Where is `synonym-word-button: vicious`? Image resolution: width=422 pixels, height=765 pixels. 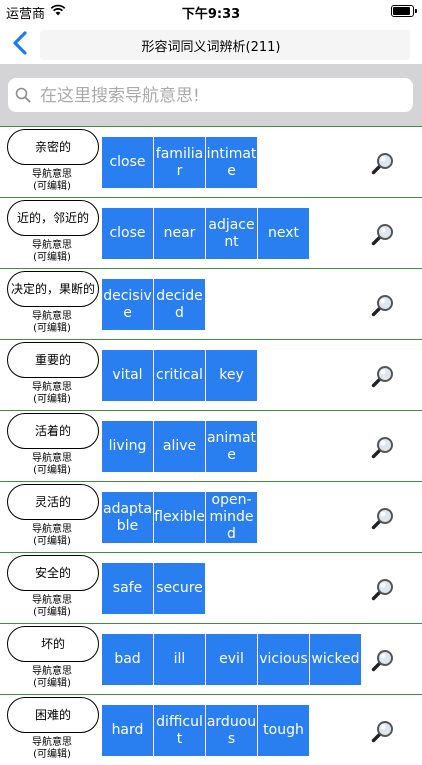 synonym-word-button: vicious is located at coordinates (283, 659).